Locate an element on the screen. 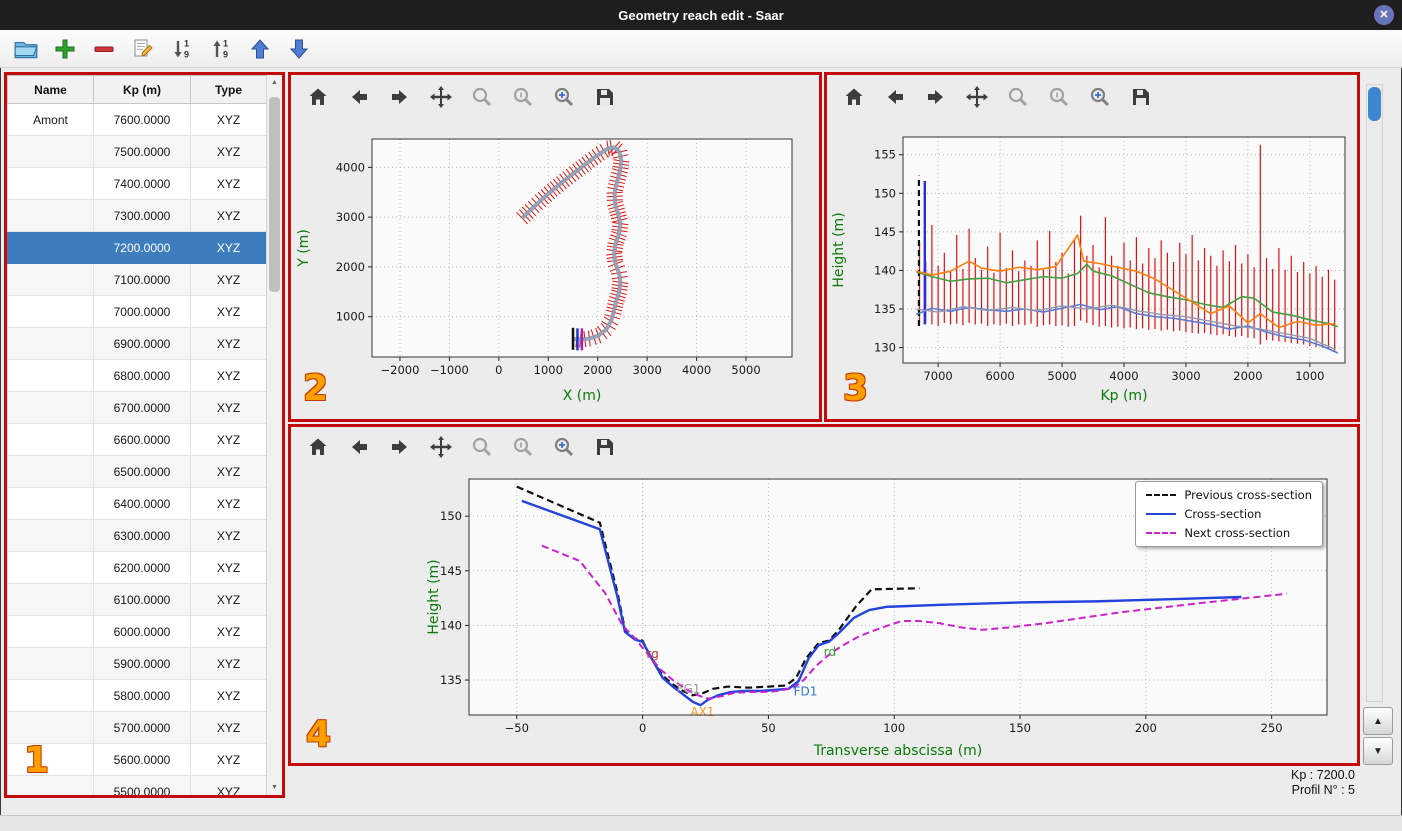  cell-kp: 6000.0000 is located at coordinates (142, 631).